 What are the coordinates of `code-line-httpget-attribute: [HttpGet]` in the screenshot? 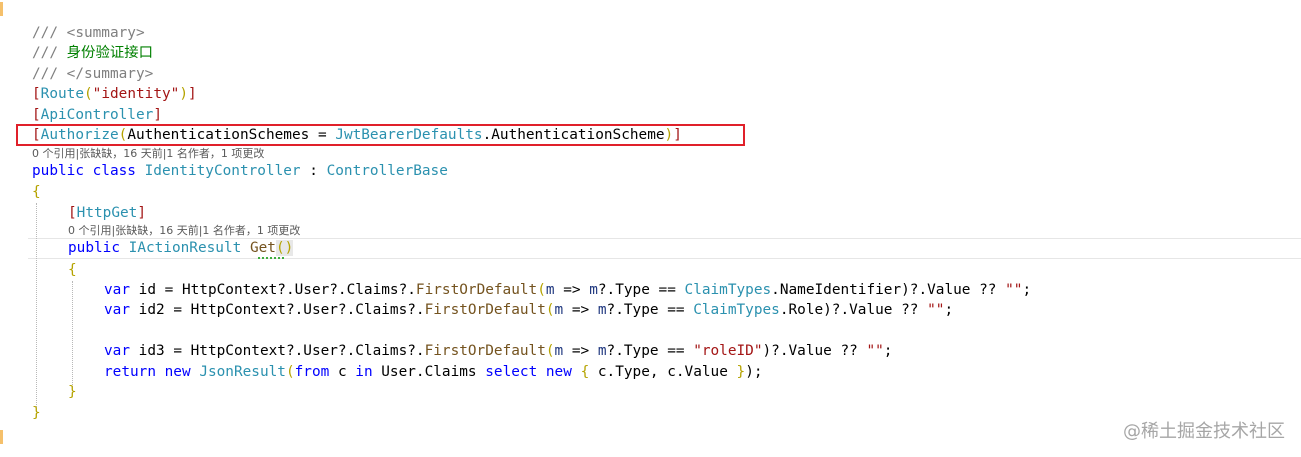 It's located at (107, 213).